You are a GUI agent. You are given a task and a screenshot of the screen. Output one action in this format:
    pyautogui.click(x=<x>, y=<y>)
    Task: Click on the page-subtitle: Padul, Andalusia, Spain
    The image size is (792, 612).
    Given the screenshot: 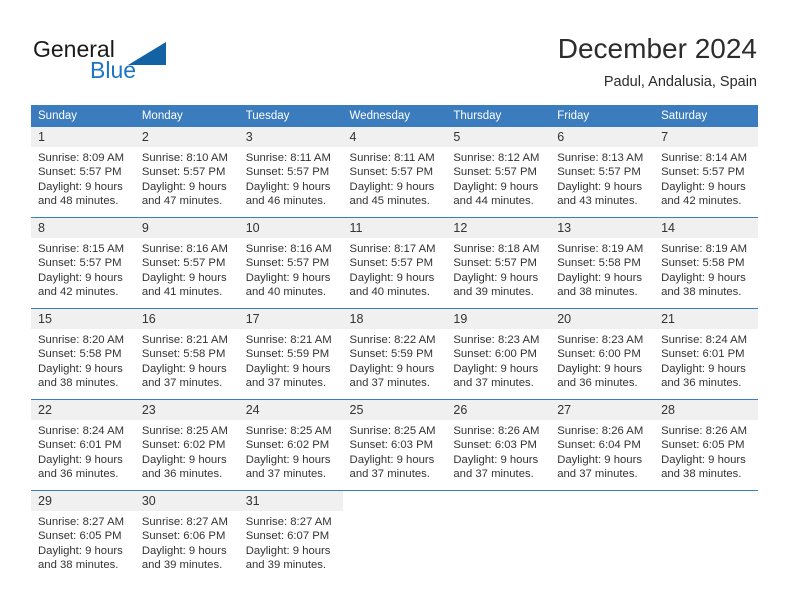 What is the action you would take?
    pyautogui.click(x=680, y=82)
    